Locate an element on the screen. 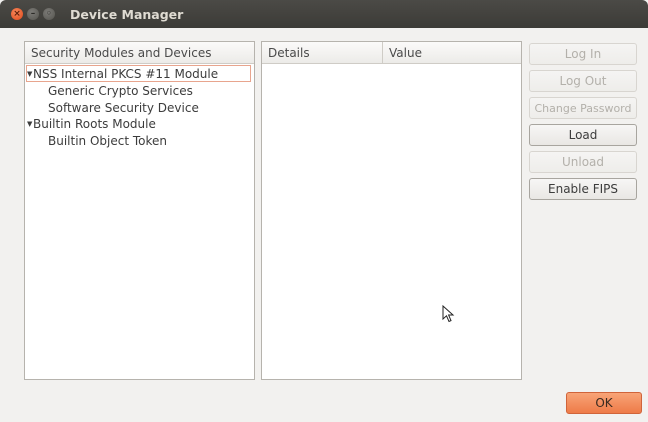  change-password-button: Change Password is located at coordinates (583, 108).